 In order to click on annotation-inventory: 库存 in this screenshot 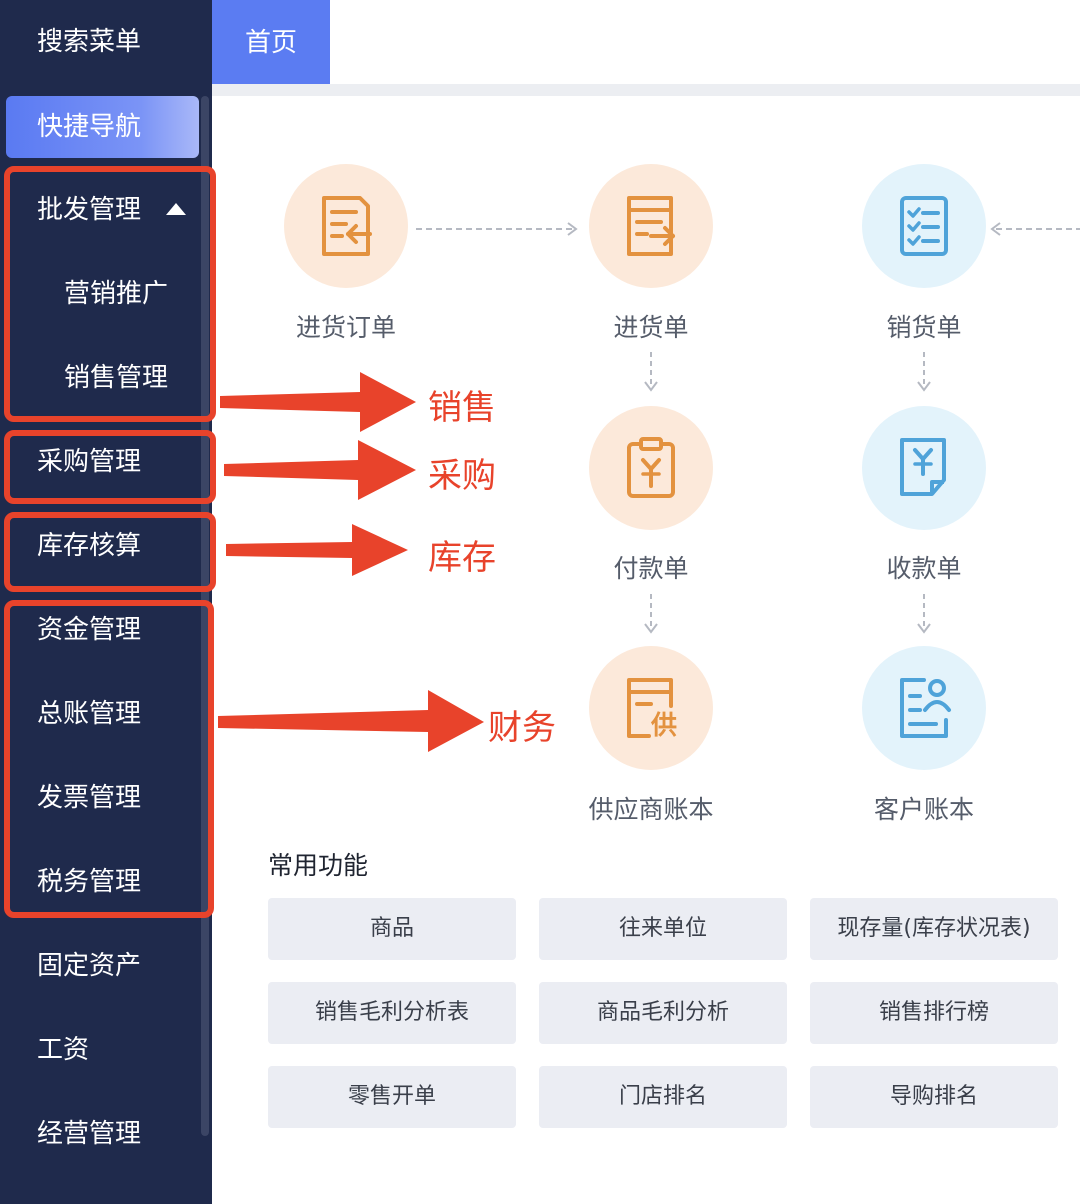, I will do `click(462, 558)`.